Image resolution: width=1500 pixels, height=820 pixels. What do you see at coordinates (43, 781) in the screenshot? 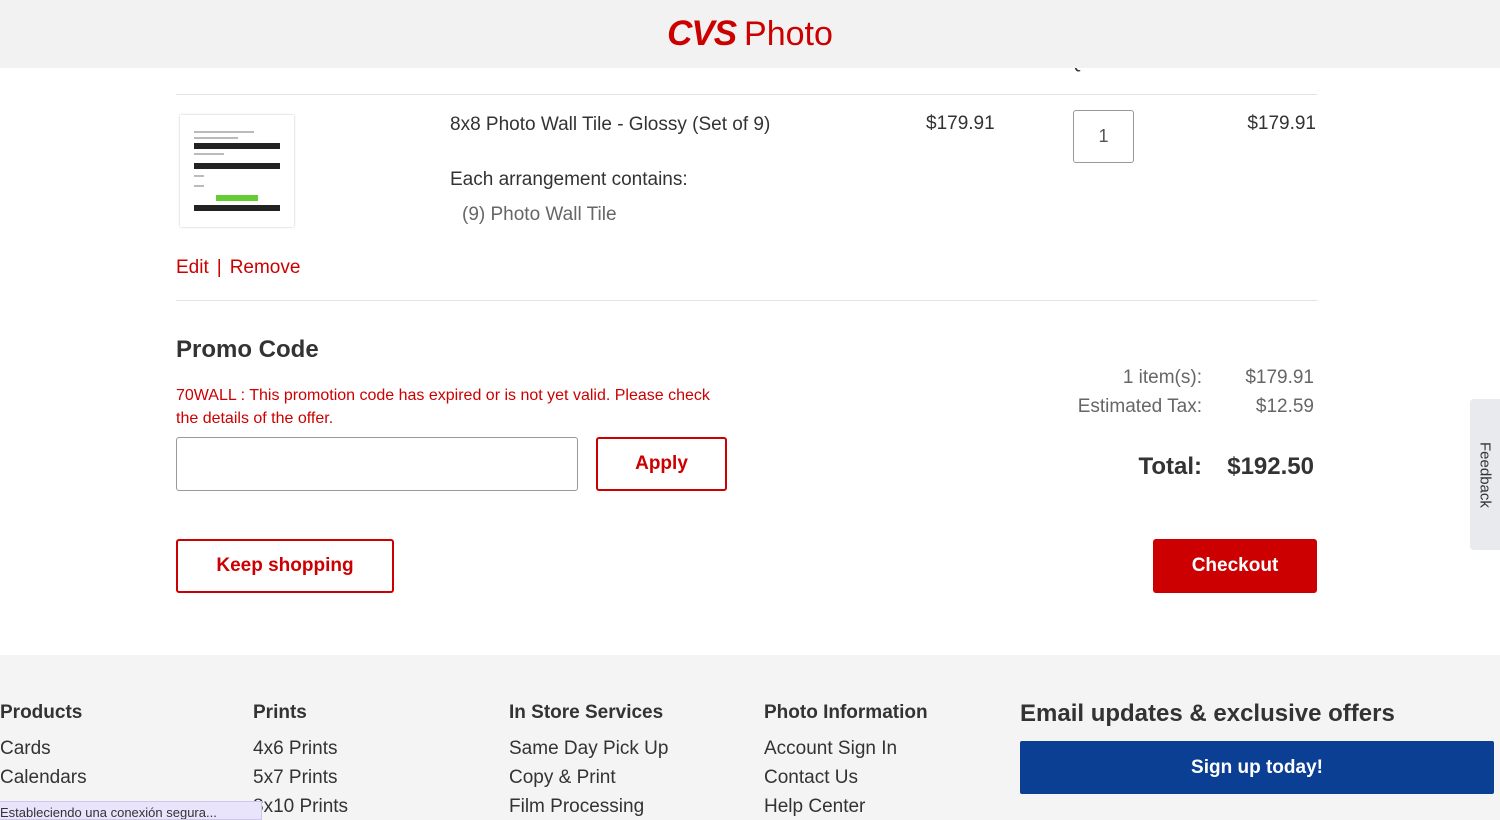
I see `footer-link-calendars: Calendars` at bounding box center [43, 781].